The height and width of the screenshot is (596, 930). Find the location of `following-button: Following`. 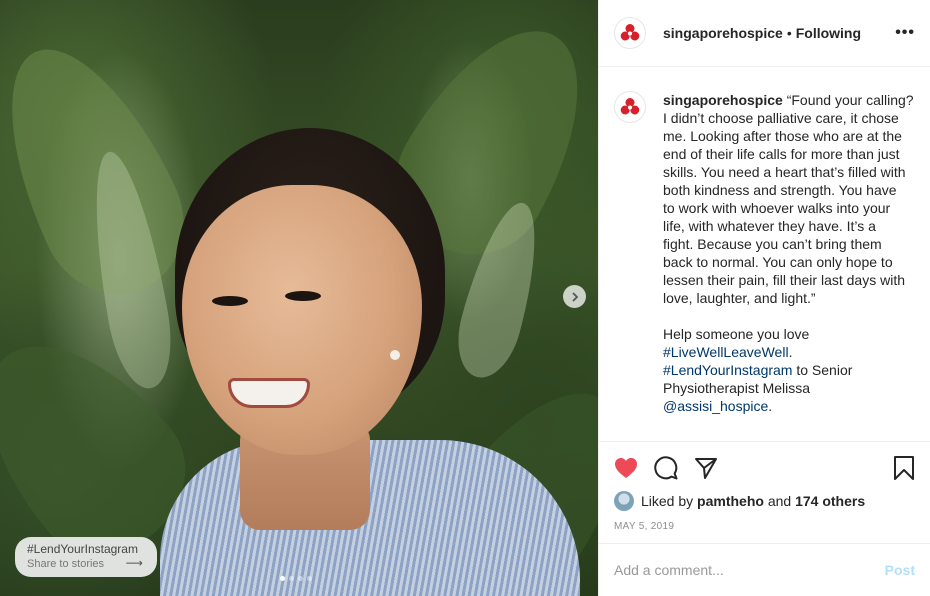

following-button: Following is located at coordinates (828, 33).